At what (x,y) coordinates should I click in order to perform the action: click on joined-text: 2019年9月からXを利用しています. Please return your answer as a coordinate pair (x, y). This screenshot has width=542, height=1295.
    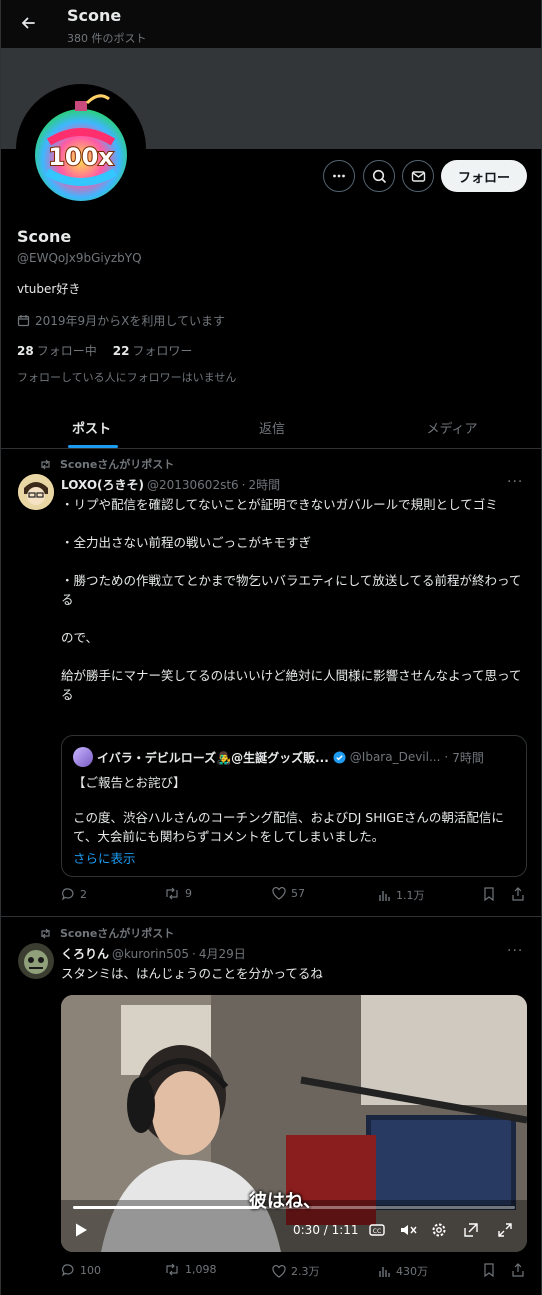
    Looking at the image, I should click on (130, 321).